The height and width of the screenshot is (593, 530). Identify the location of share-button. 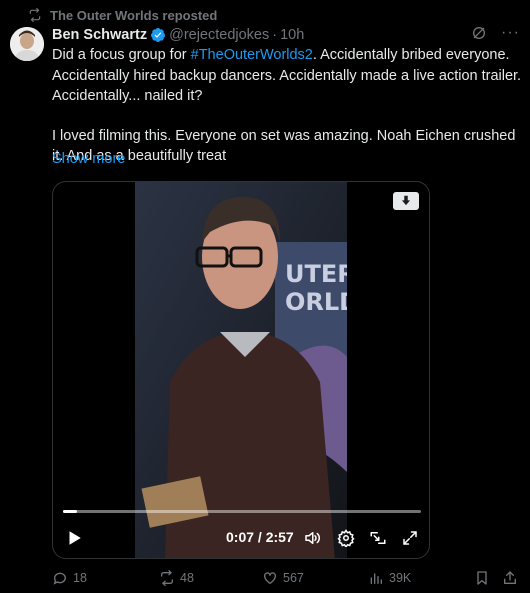
(510, 578).